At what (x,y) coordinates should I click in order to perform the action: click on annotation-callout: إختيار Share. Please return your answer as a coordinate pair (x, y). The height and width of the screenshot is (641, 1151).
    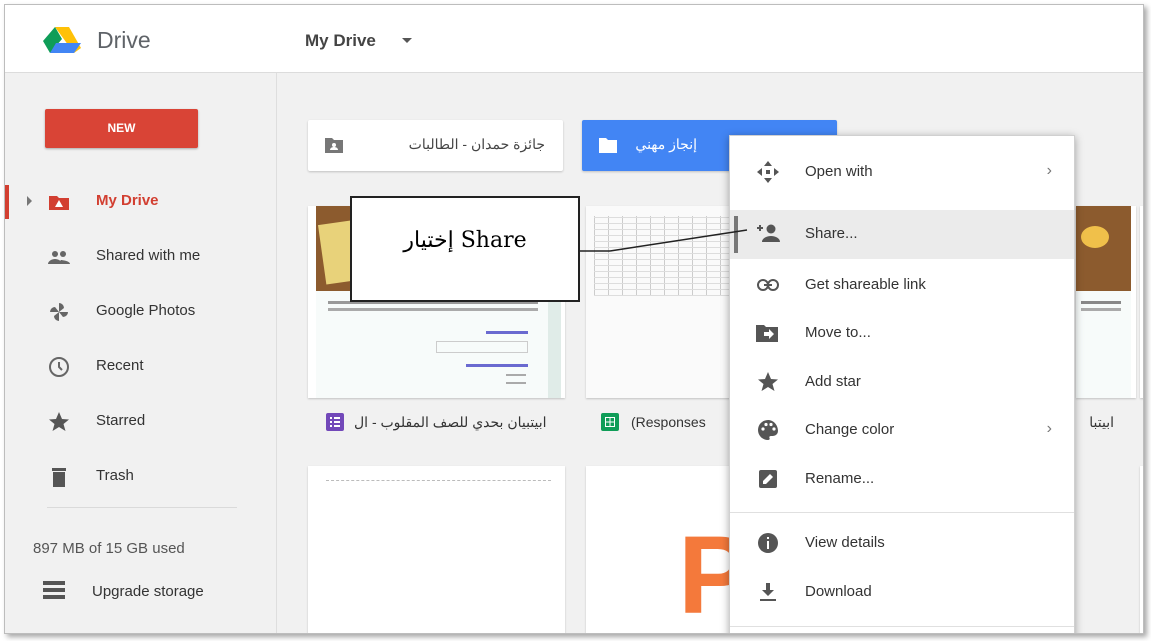
    Looking at the image, I should click on (465, 249).